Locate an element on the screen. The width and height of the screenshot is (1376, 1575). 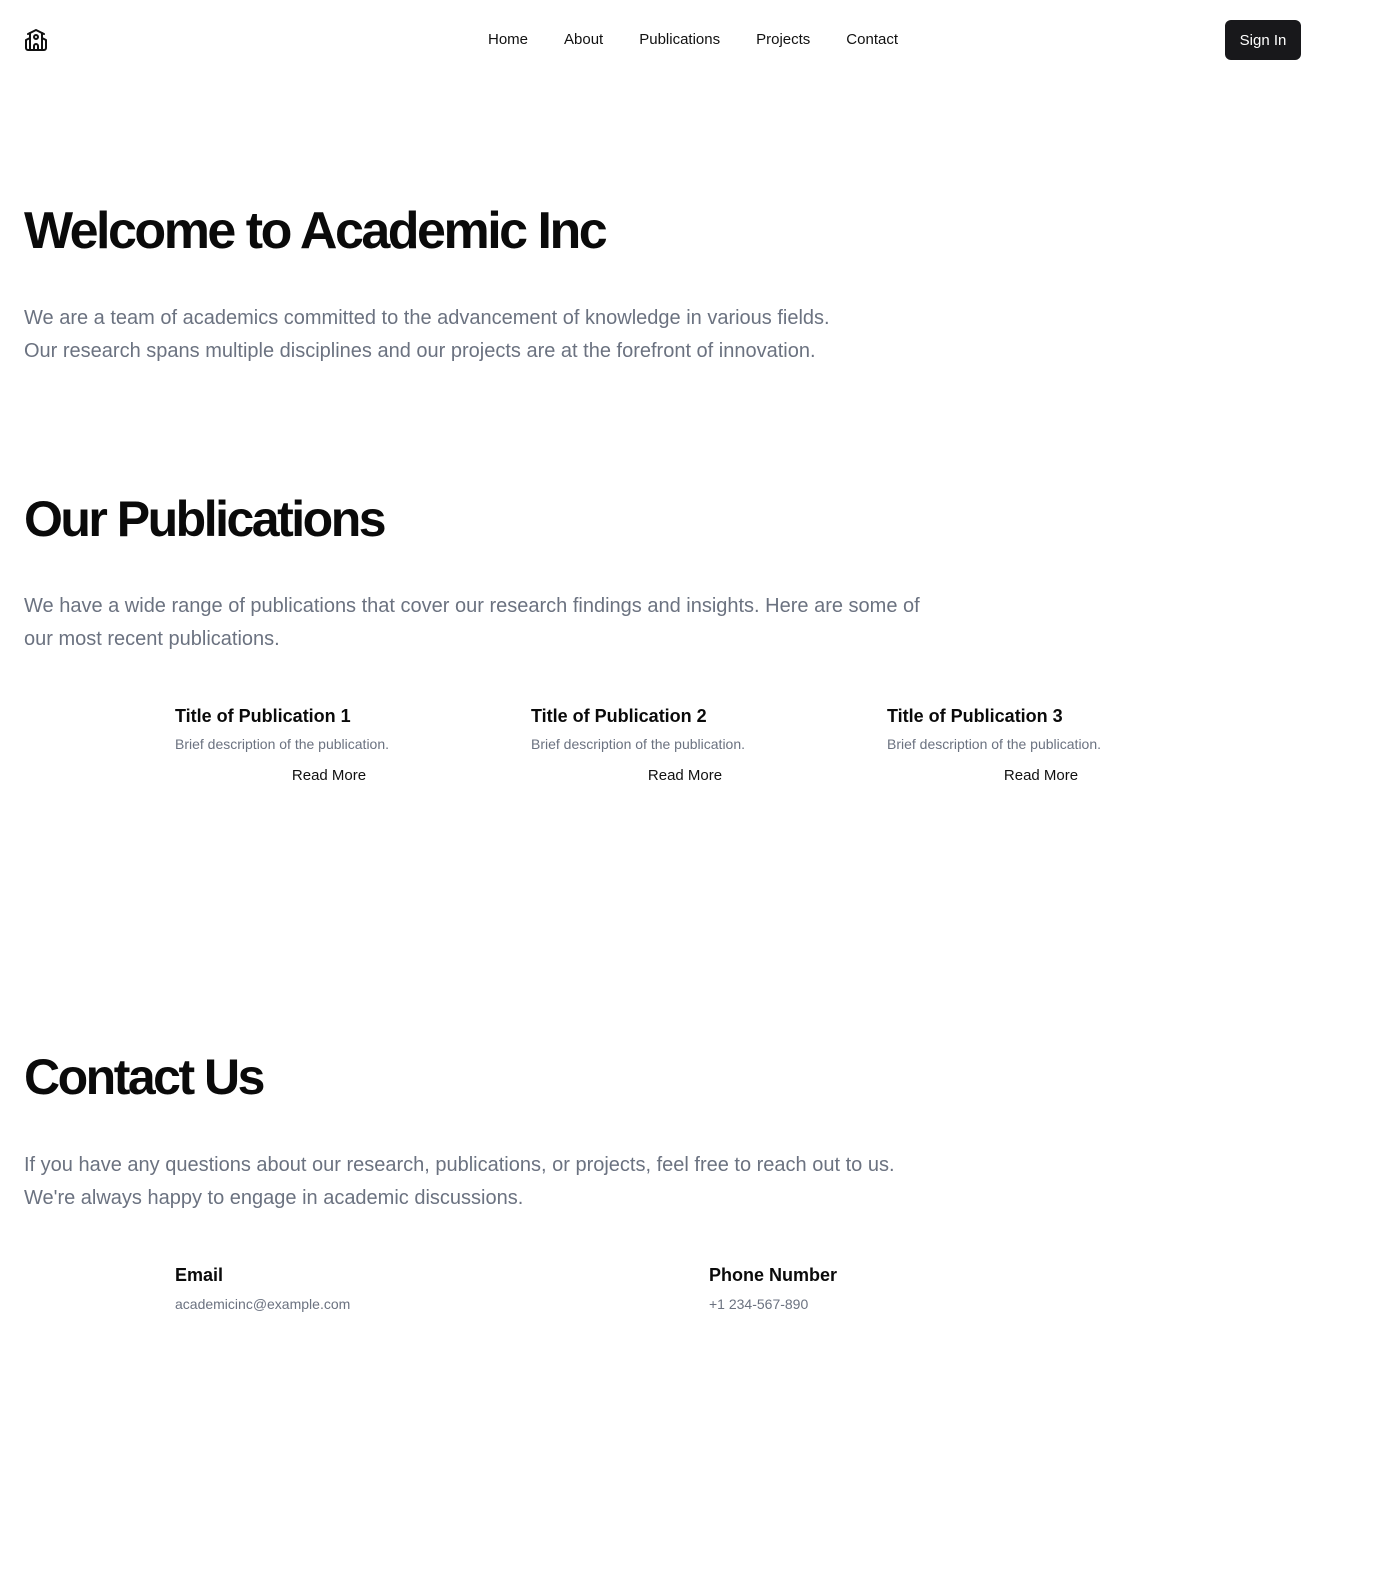
contact-phone-block: Phone Number +1 234-567-890 is located at coordinates (909, 1288).